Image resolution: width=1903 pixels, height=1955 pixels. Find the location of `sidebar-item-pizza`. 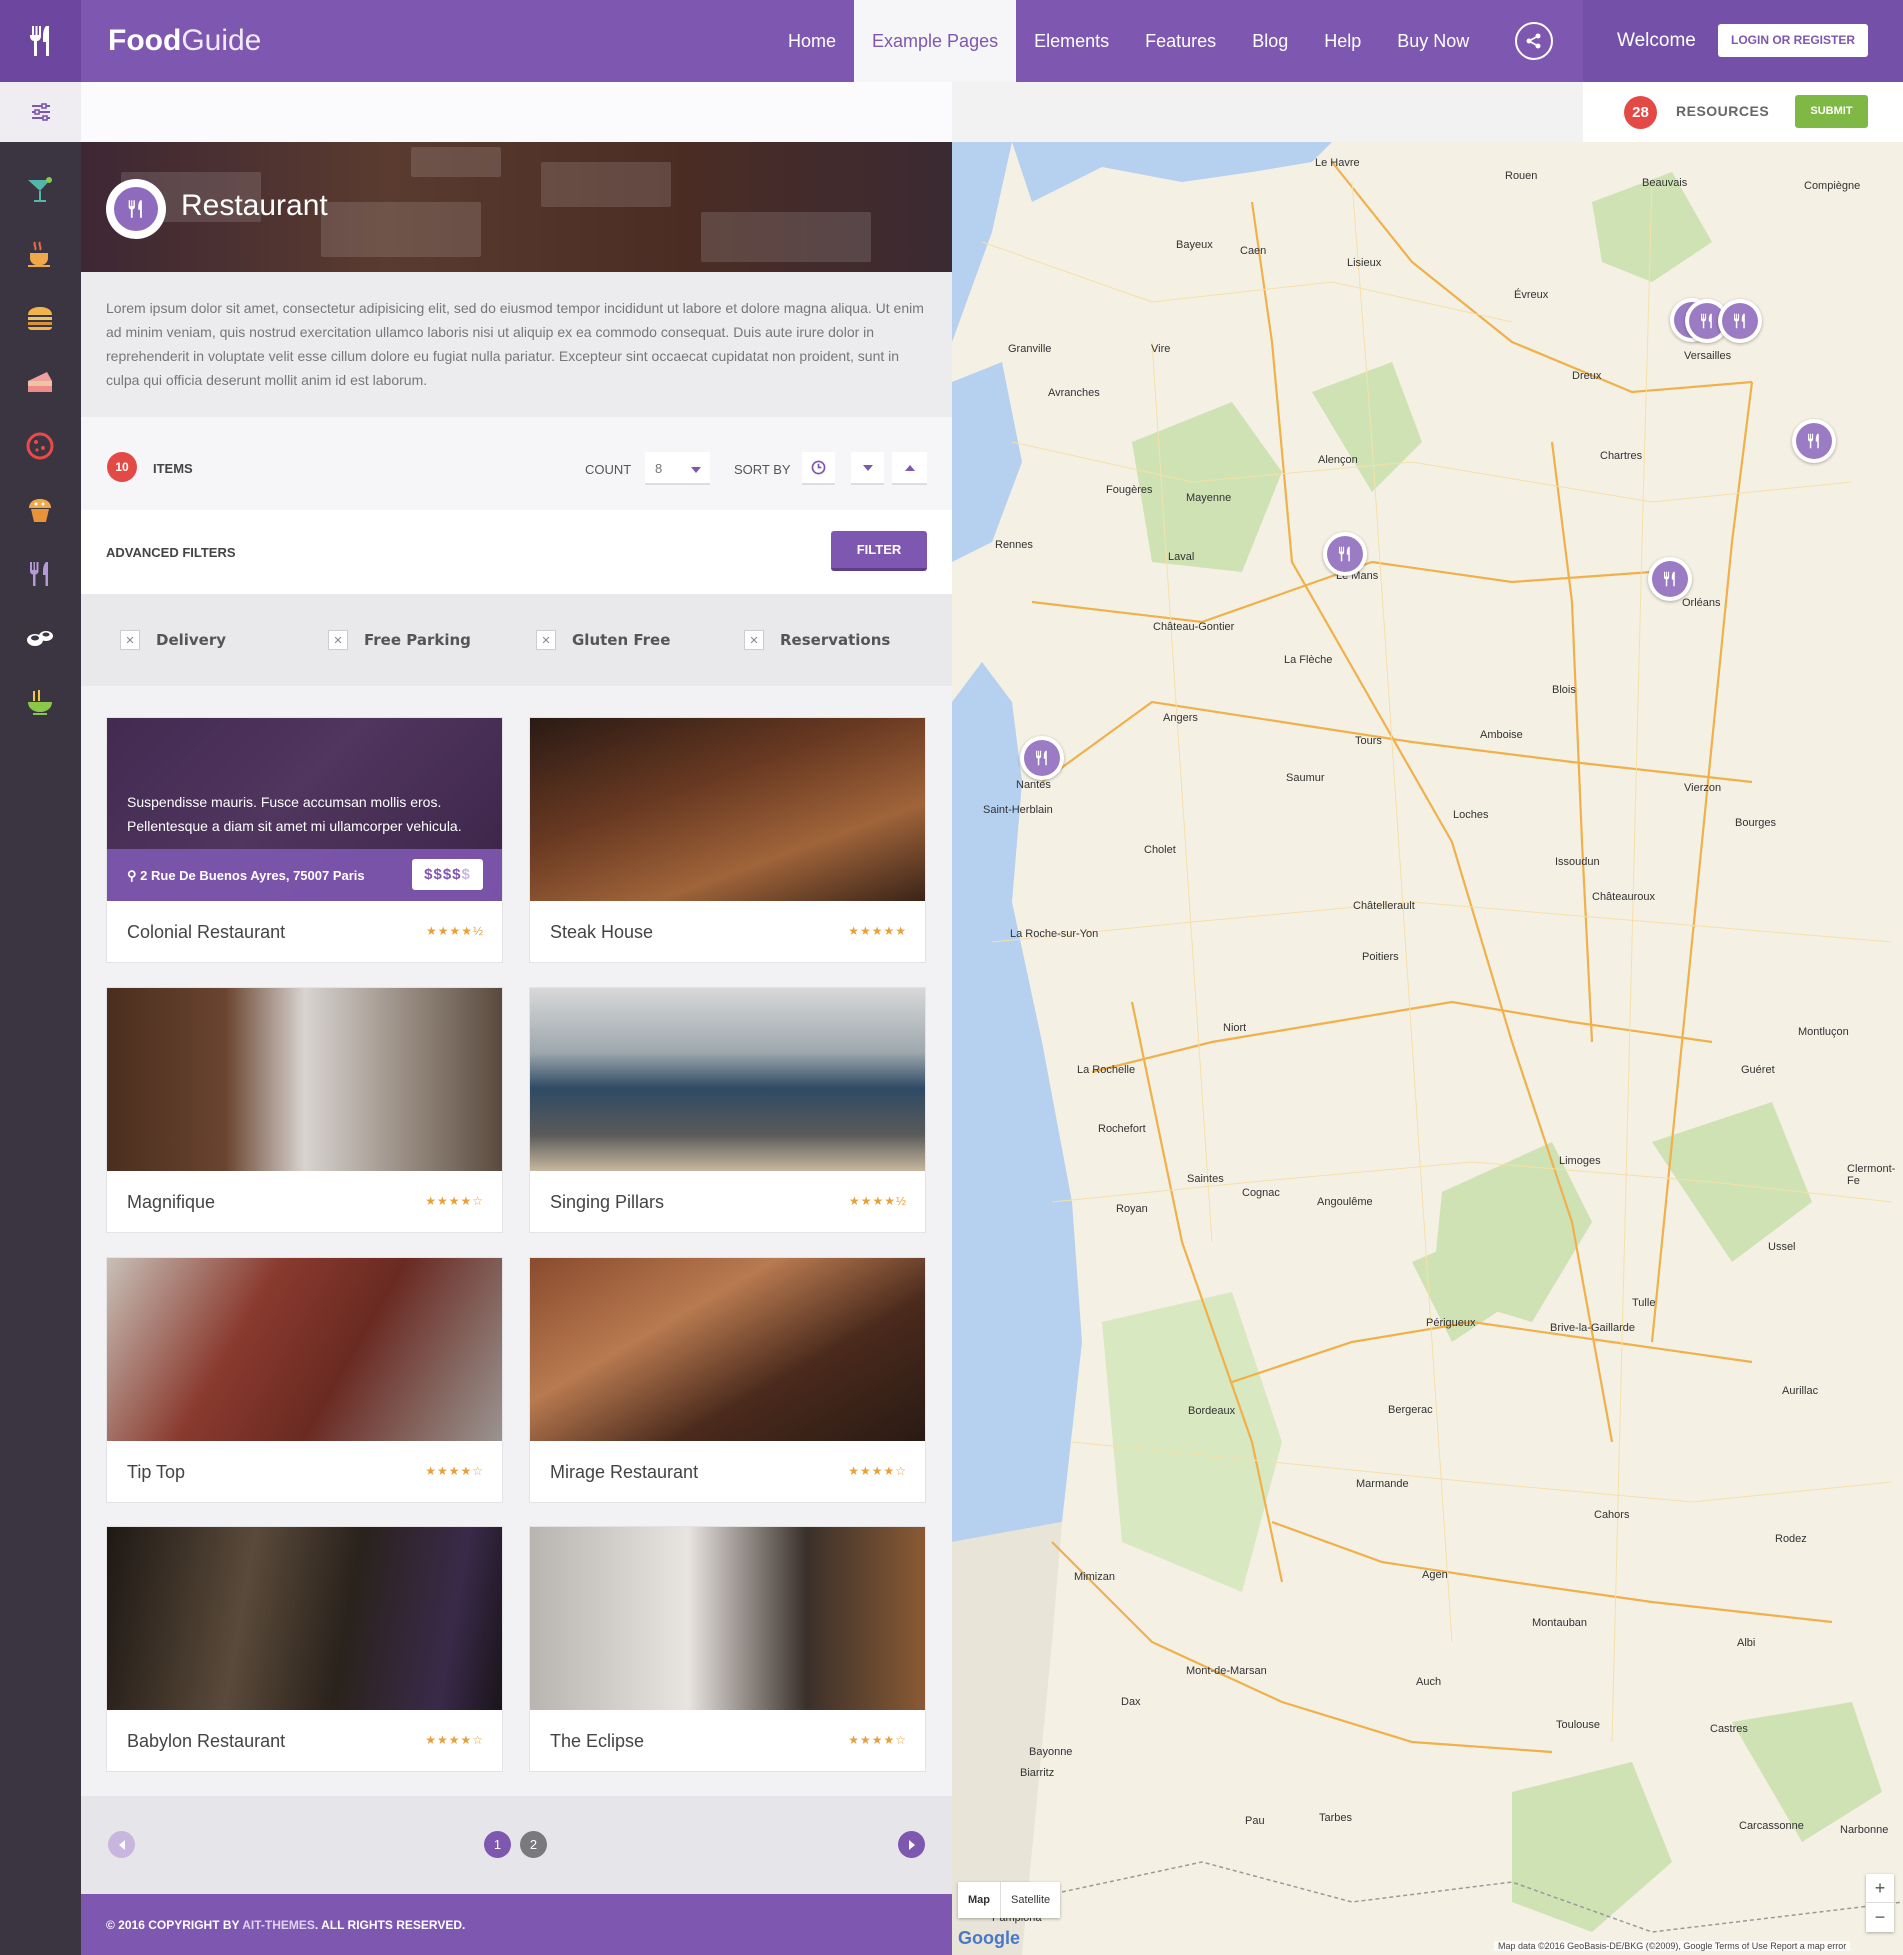

sidebar-item-pizza is located at coordinates (40, 446).